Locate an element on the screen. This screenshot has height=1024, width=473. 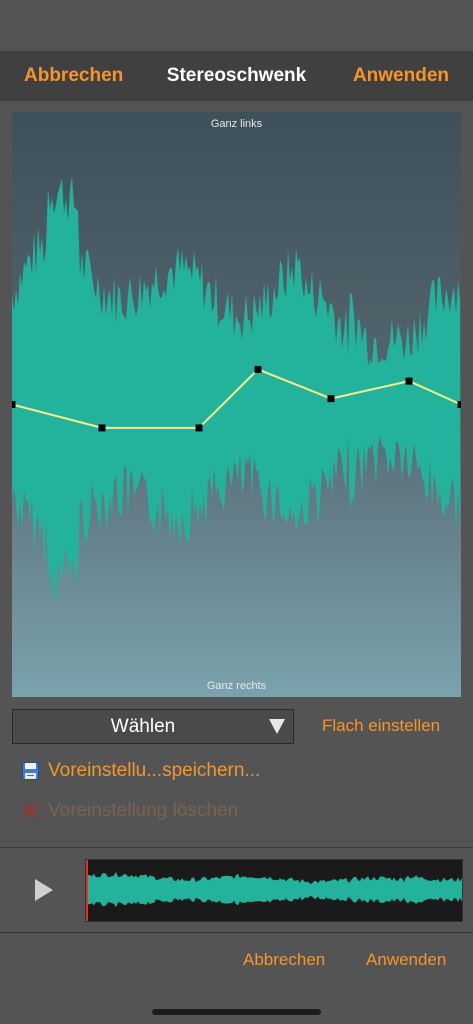
delete-preset-label: Voreinstellung löschen is located at coordinates (143, 810).